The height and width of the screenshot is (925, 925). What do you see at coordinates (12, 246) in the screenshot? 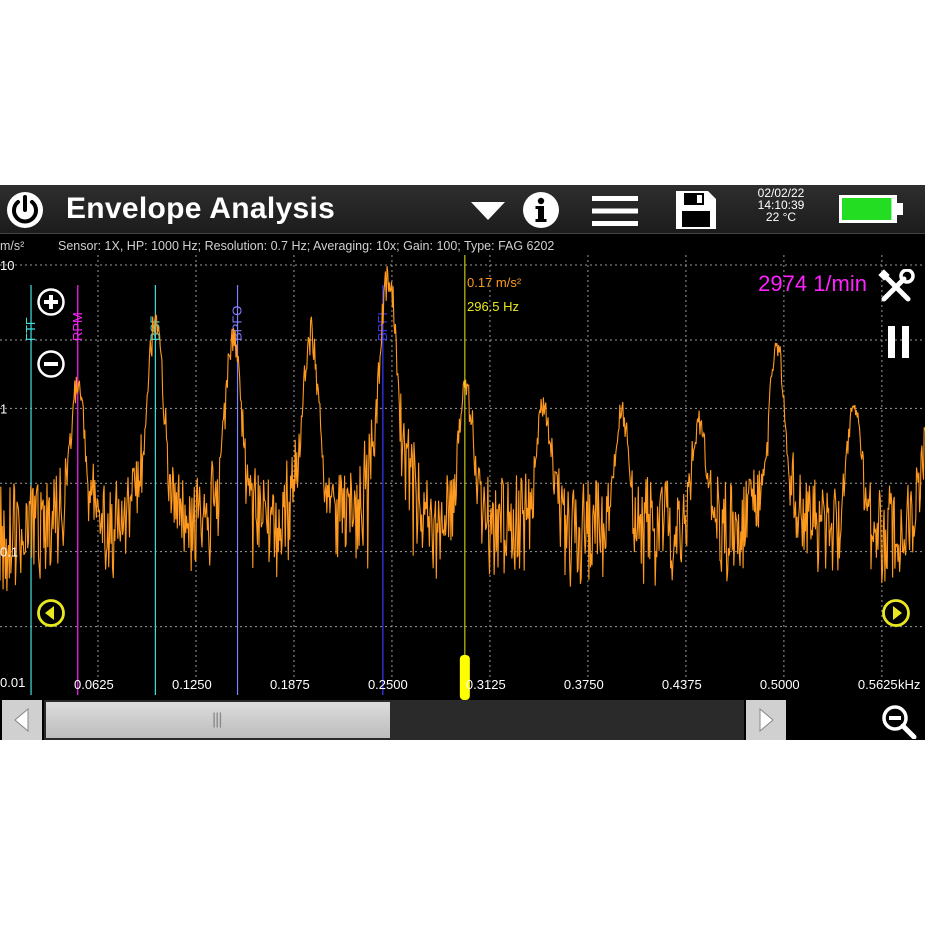
I see `unit-label: m/s²` at bounding box center [12, 246].